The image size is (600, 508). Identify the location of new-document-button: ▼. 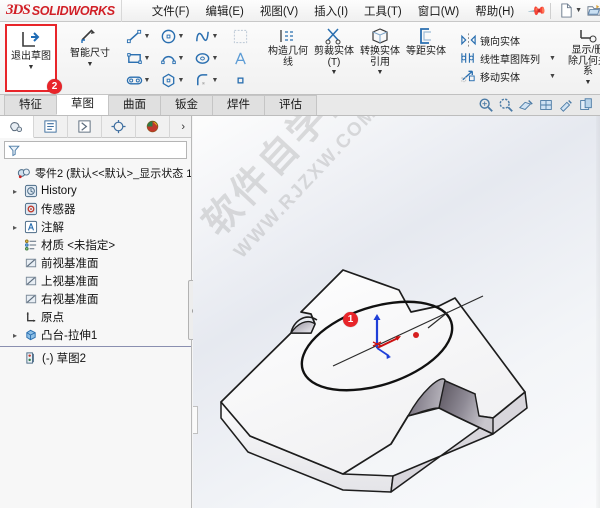
(570, 10).